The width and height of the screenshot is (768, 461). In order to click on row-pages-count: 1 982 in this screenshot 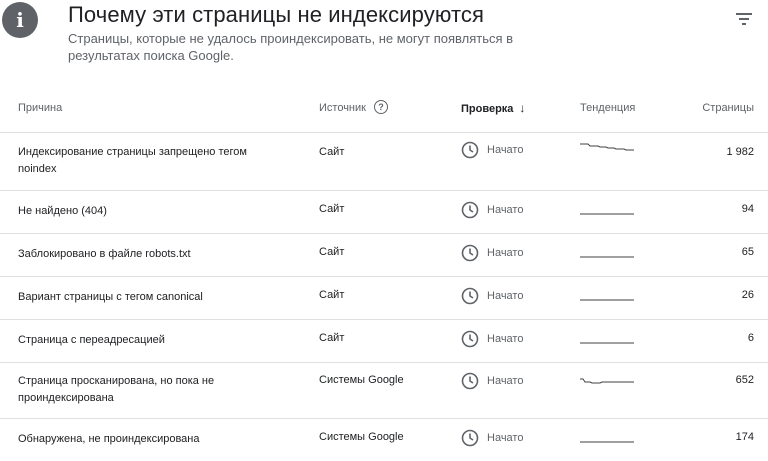, I will do `click(740, 152)`.